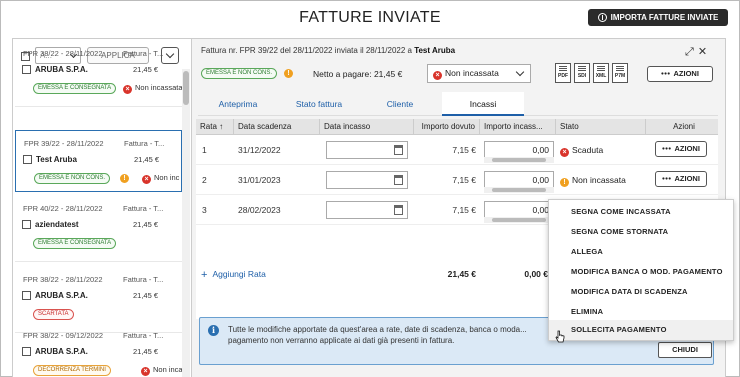 The image size is (740, 377). I want to click on col-rata-label: Rata, so click(208, 126).